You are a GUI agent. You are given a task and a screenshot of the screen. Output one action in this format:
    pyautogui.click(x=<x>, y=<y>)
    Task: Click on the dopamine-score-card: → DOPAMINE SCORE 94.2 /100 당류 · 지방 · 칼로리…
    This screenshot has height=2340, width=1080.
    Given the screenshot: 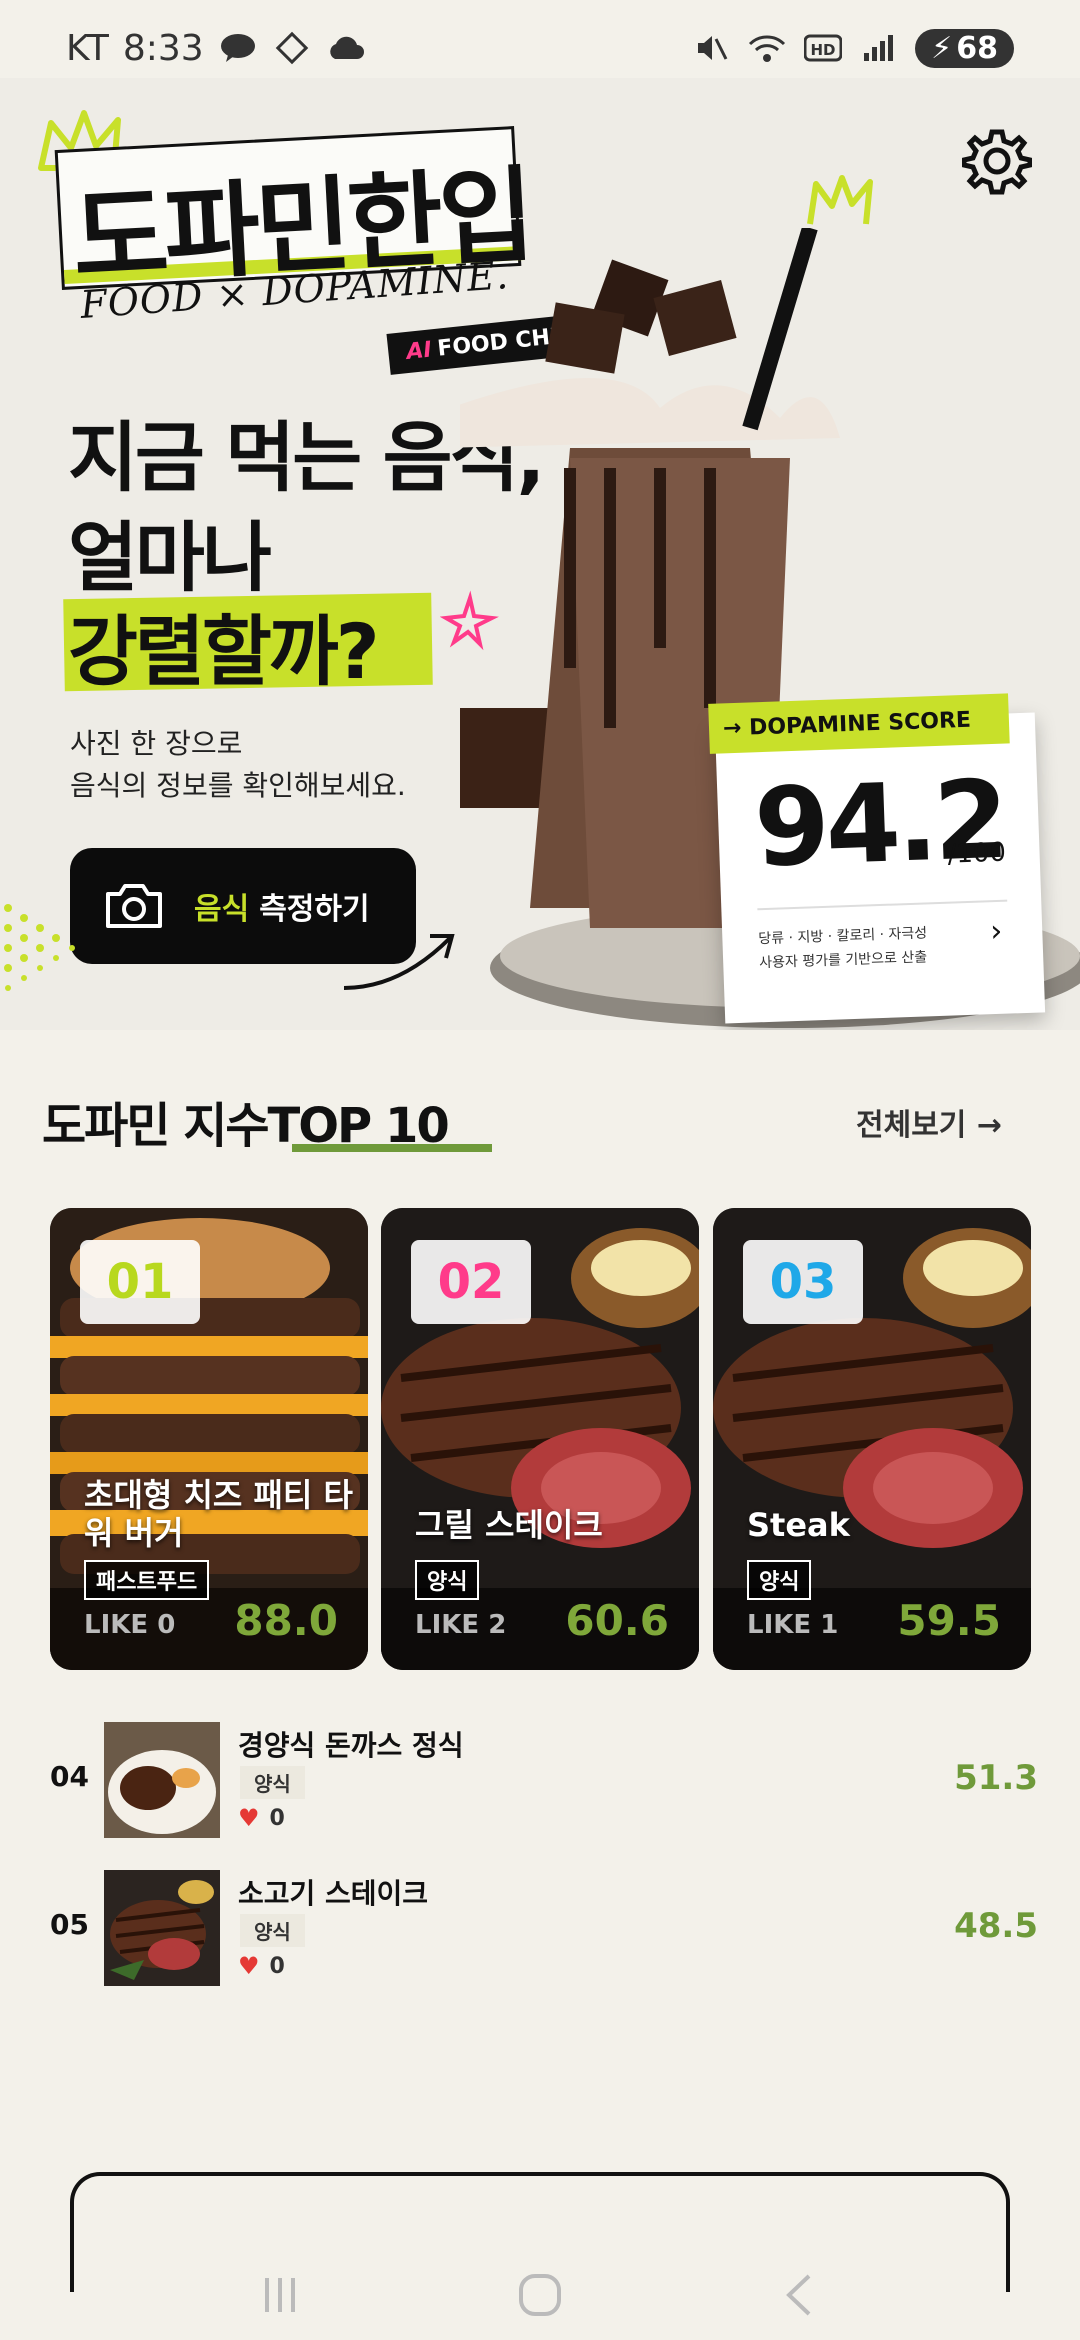 What is the action you would take?
    pyautogui.click(x=877, y=858)
    